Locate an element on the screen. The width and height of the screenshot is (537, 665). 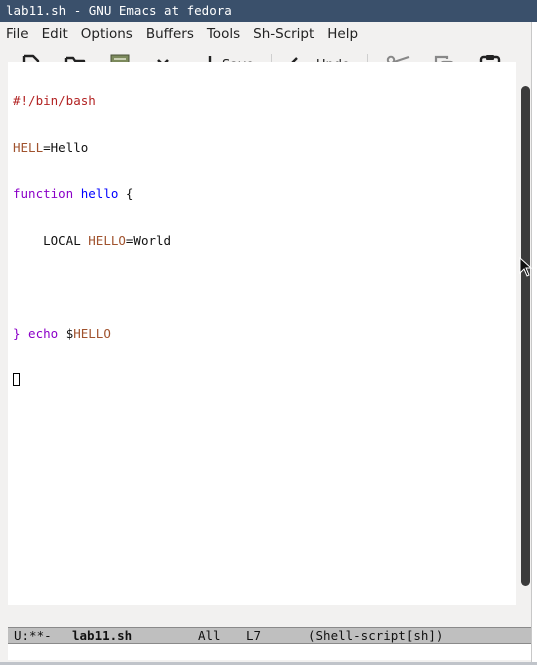
menu-file: File is located at coordinates (18, 34).